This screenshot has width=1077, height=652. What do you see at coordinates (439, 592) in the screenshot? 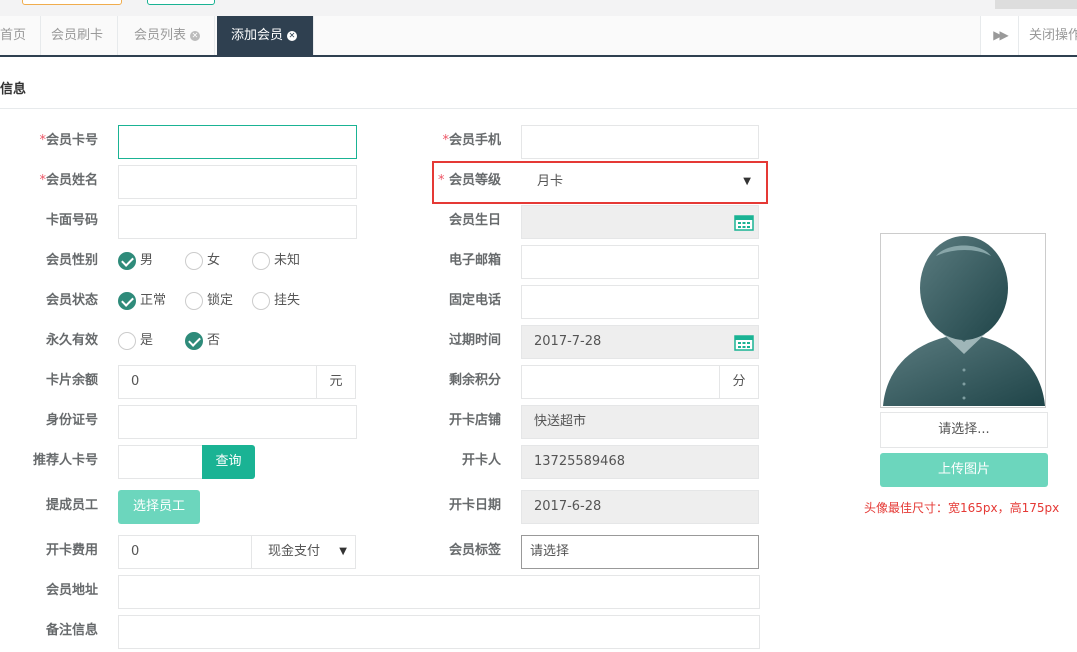
I see `address-input` at bounding box center [439, 592].